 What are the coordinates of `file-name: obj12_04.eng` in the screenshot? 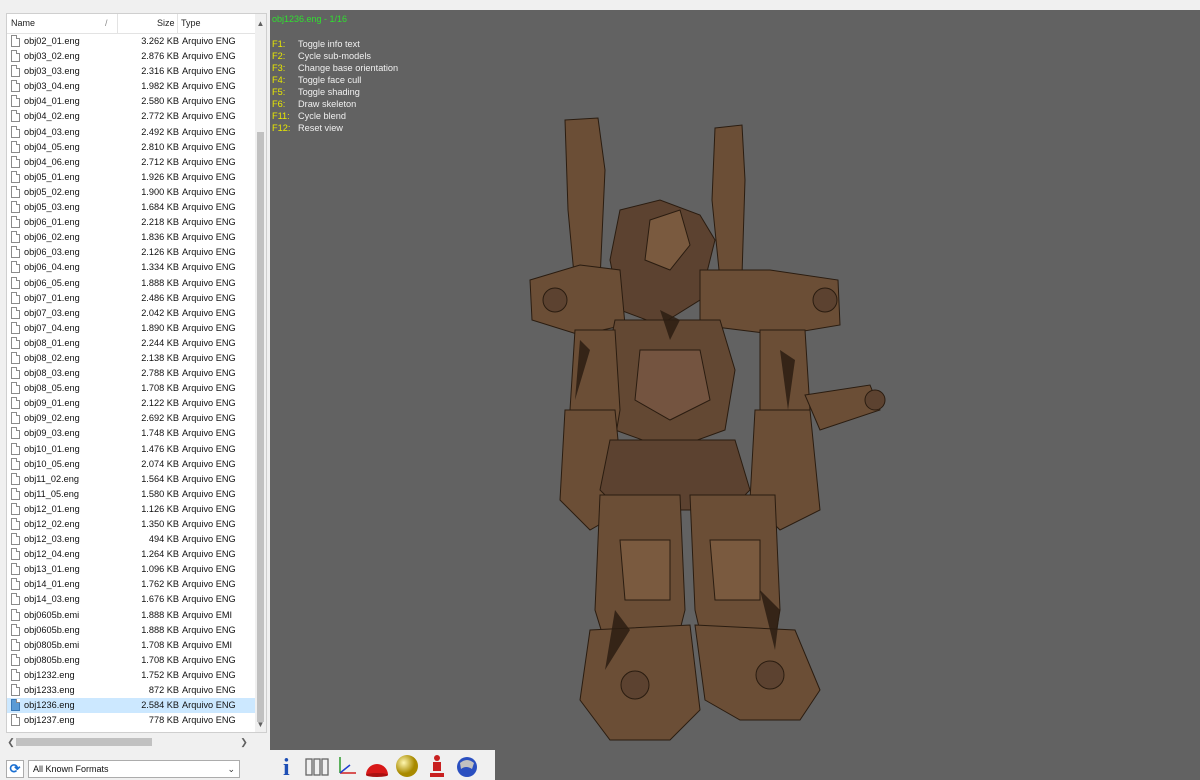 It's located at (52, 554).